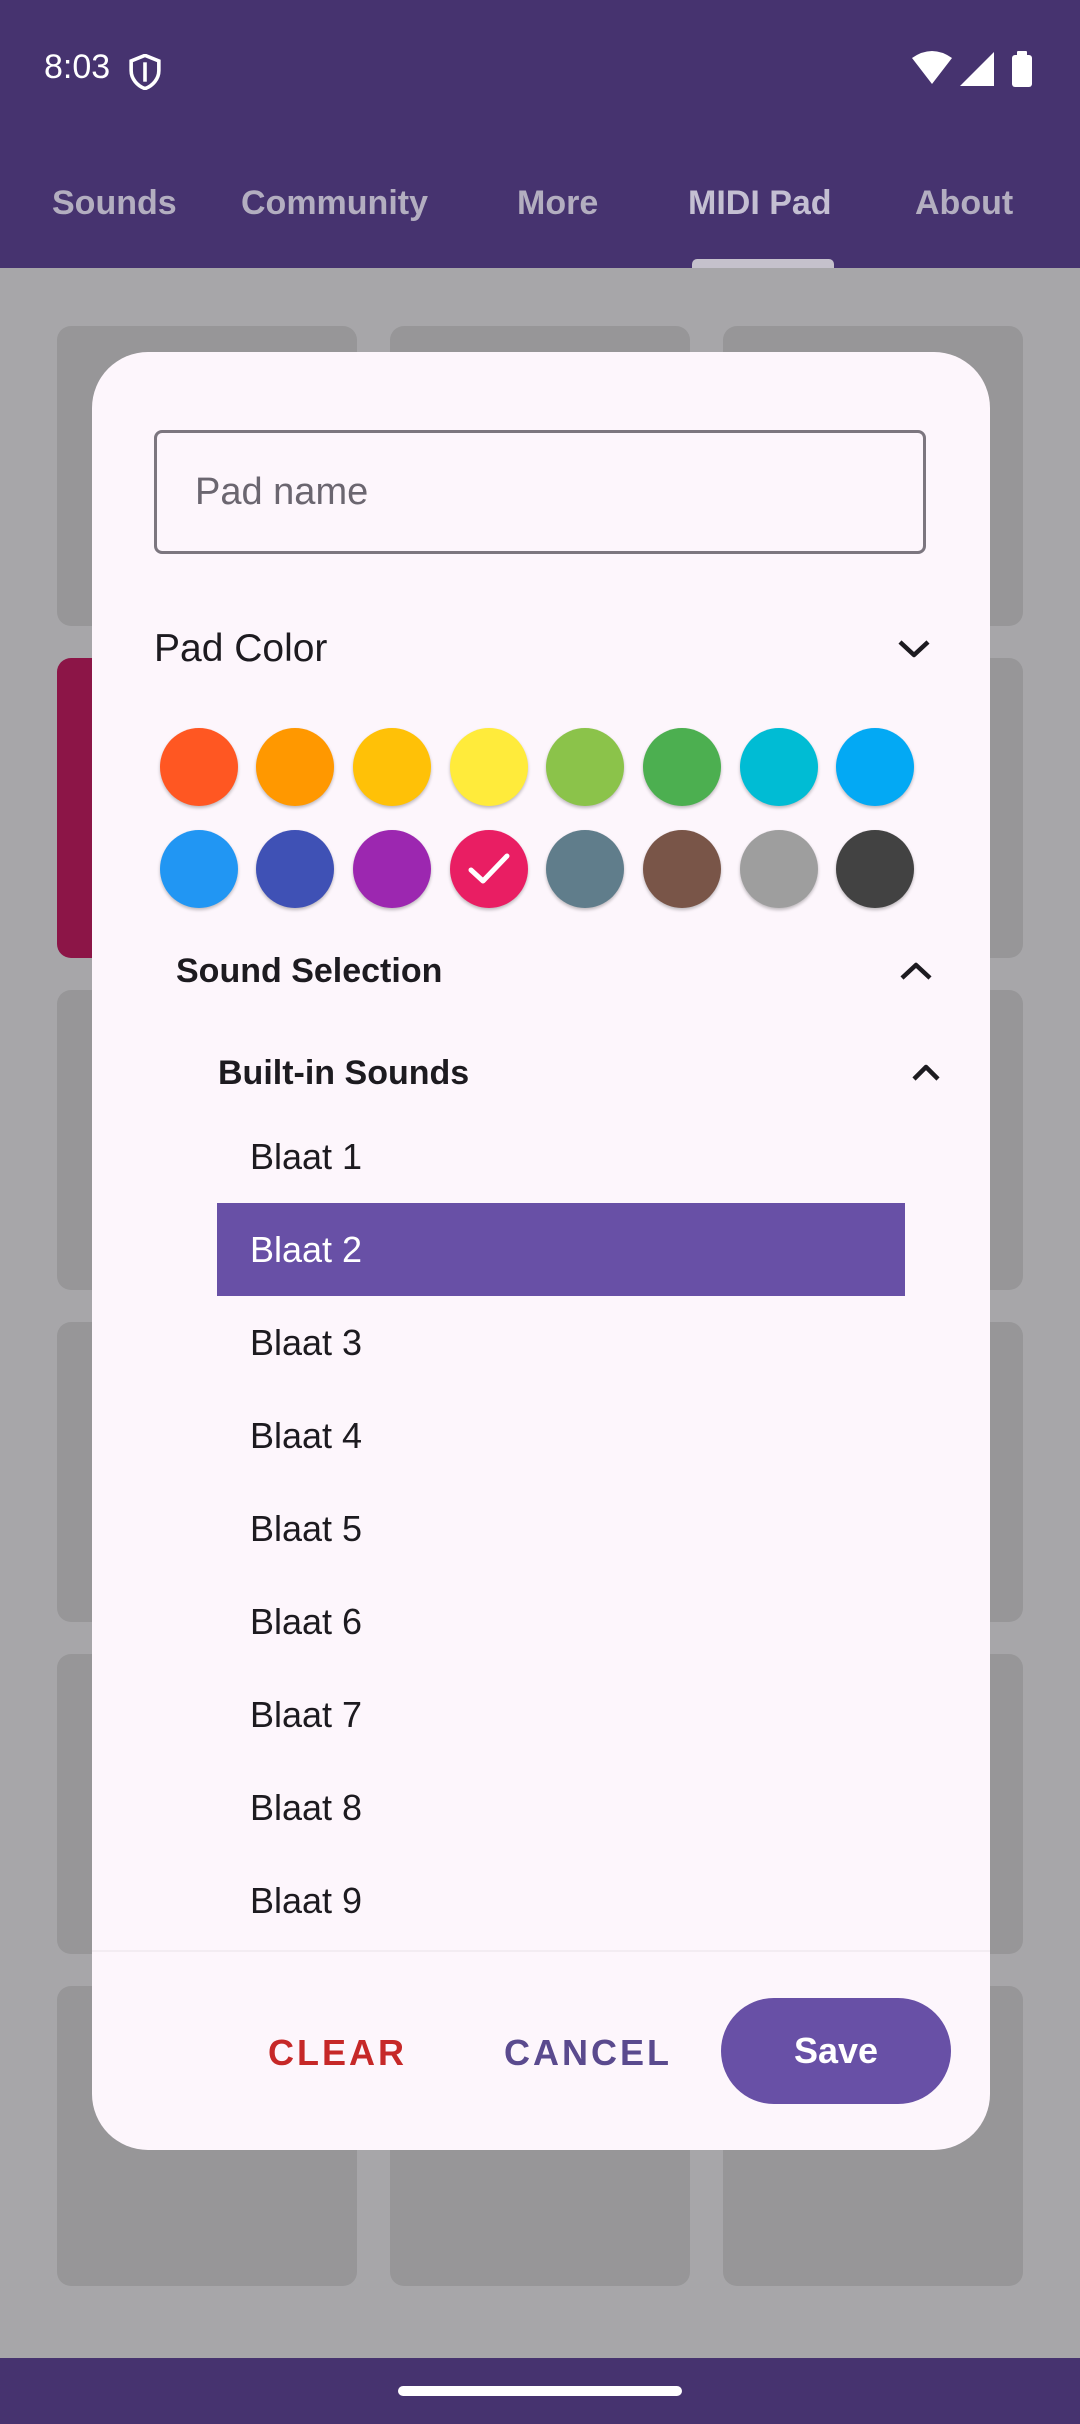 The height and width of the screenshot is (2424, 1080). What do you see at coordinates (932, 67) in the screenshot?
I see `wifi-icon` at bounding box center [932, 67].